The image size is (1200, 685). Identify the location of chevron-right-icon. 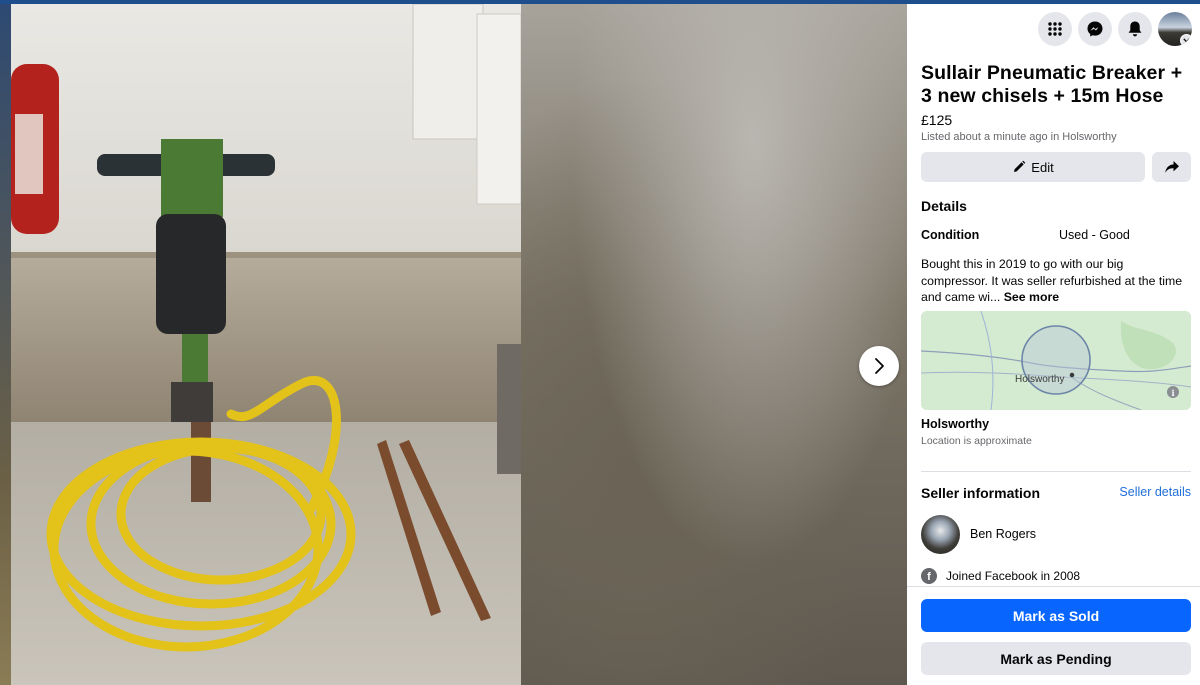
(879, 366).